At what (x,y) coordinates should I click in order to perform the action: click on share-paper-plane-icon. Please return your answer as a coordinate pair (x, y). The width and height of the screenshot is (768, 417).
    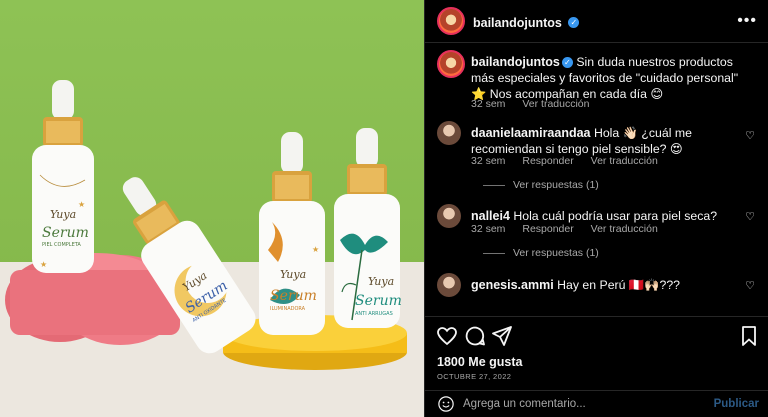
    Looking at the image, I should click on (502, 336).